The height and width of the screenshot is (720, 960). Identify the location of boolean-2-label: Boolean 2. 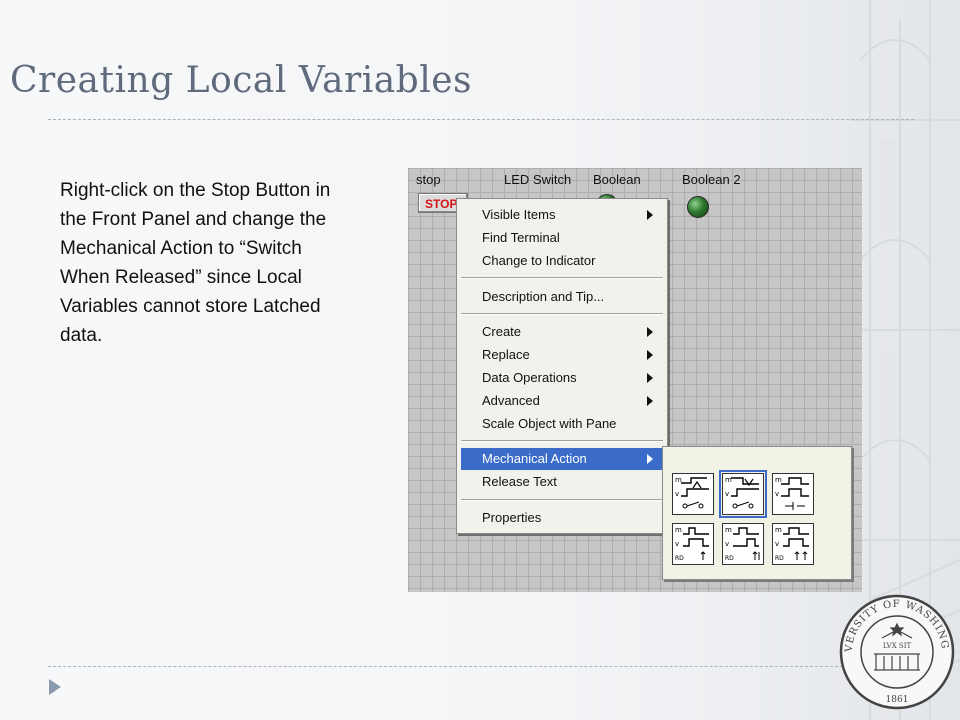
(711, 179).